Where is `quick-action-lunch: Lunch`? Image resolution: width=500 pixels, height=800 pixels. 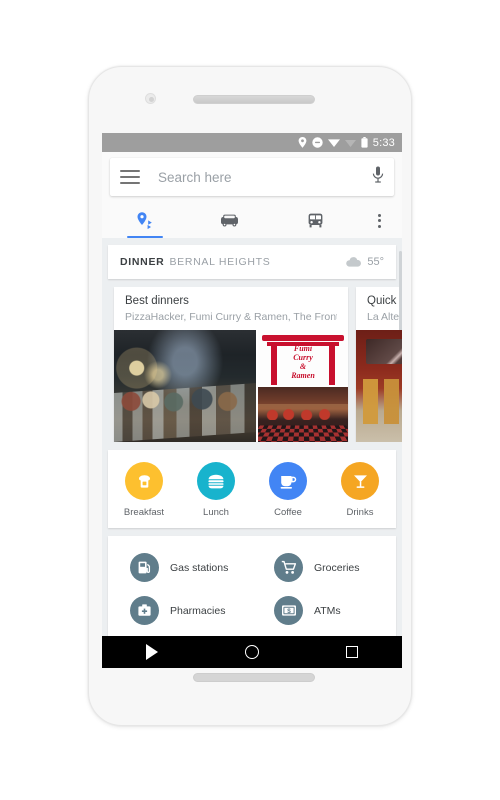
quick-action-lunch: Lunch is located at coordinates (216, 490).